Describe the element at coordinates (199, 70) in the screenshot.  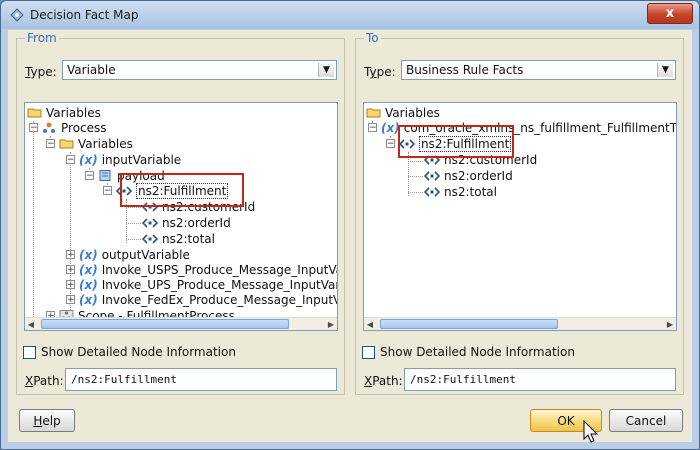
I see `from-type-select: Variable ▼` at that location.